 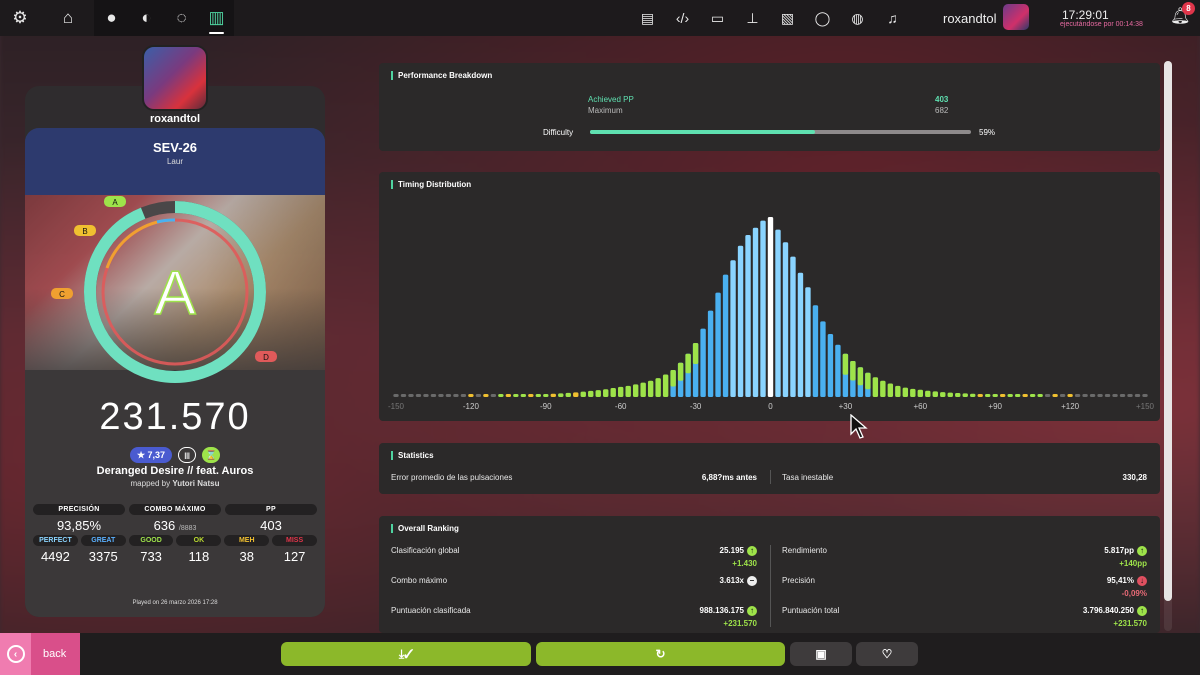 I want to click on news-icon: ▤, so click(x=647, y=18).